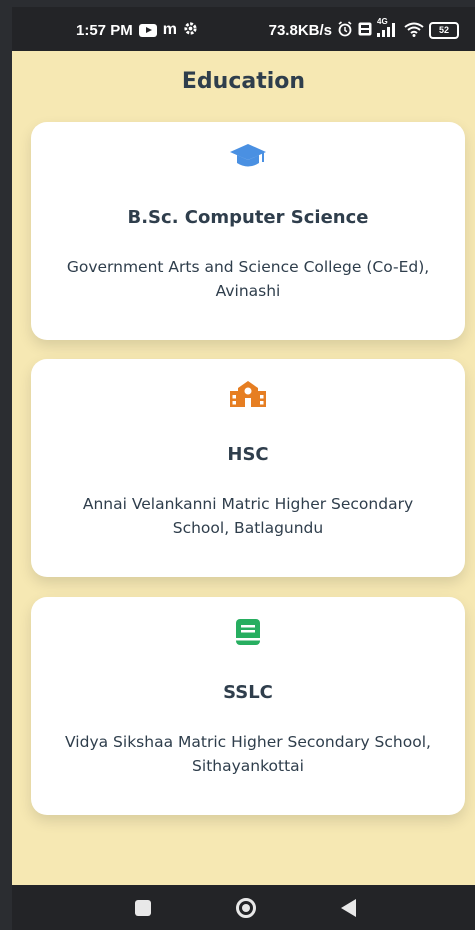 This screenshot has width=475, height=930. Describe the element at coordinates (248, 692) in the screenshot. I see `qualification-title: SSLC` at that location.